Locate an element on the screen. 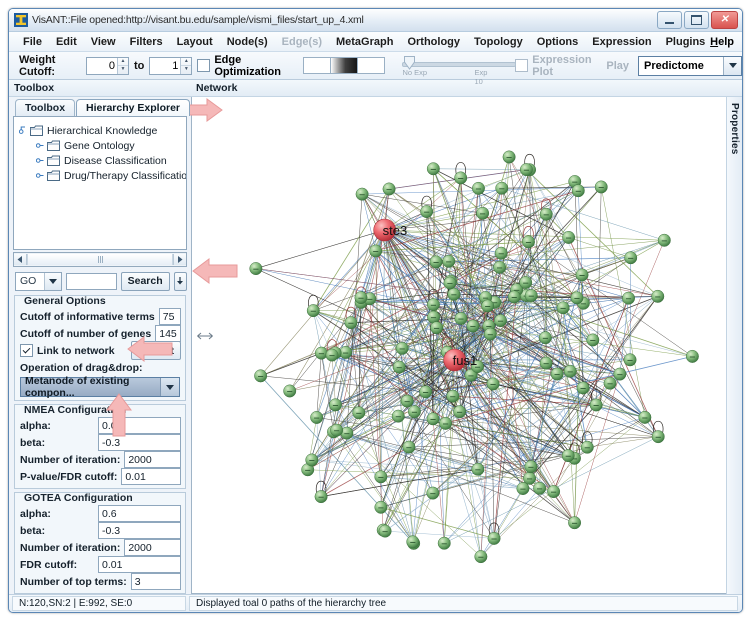 Image resolution: width=749 pixels, height=619 pixels. expression-slider-track is located at coordinates (459, 64).